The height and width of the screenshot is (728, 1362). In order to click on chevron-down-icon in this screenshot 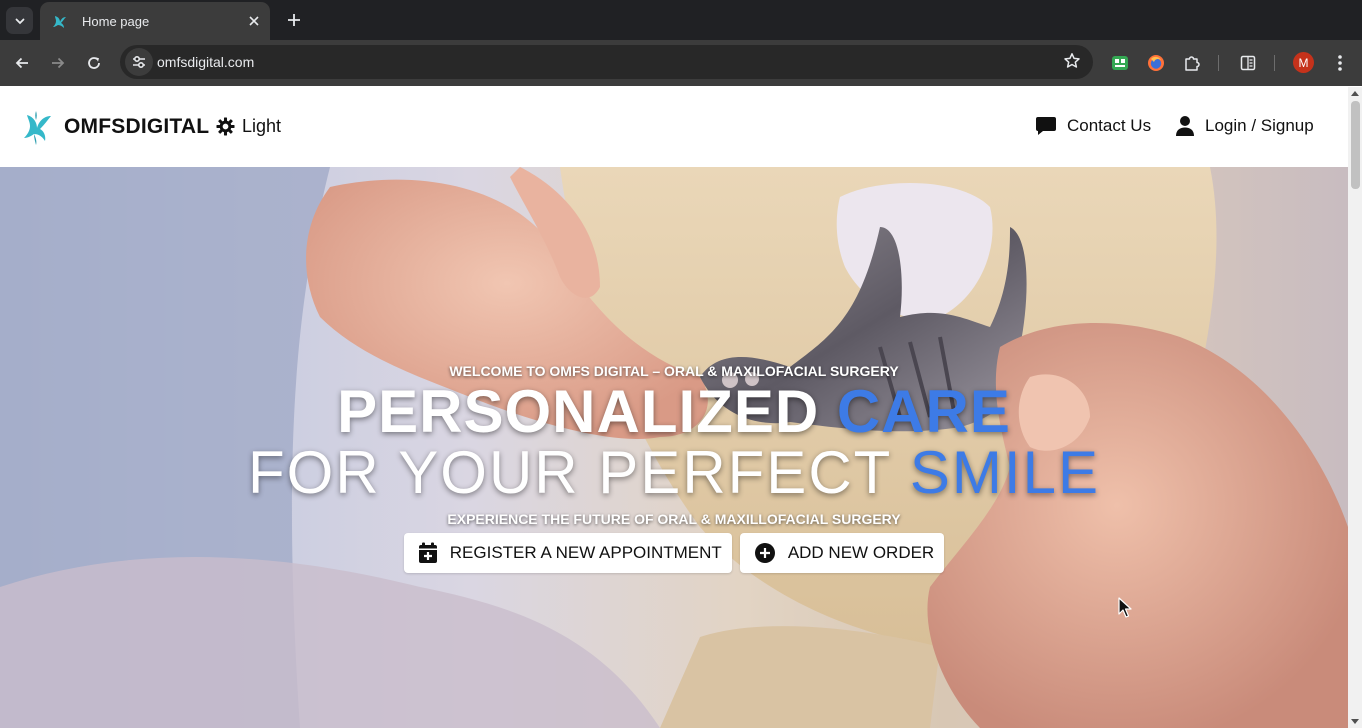, I will do `click(19, 21)`.